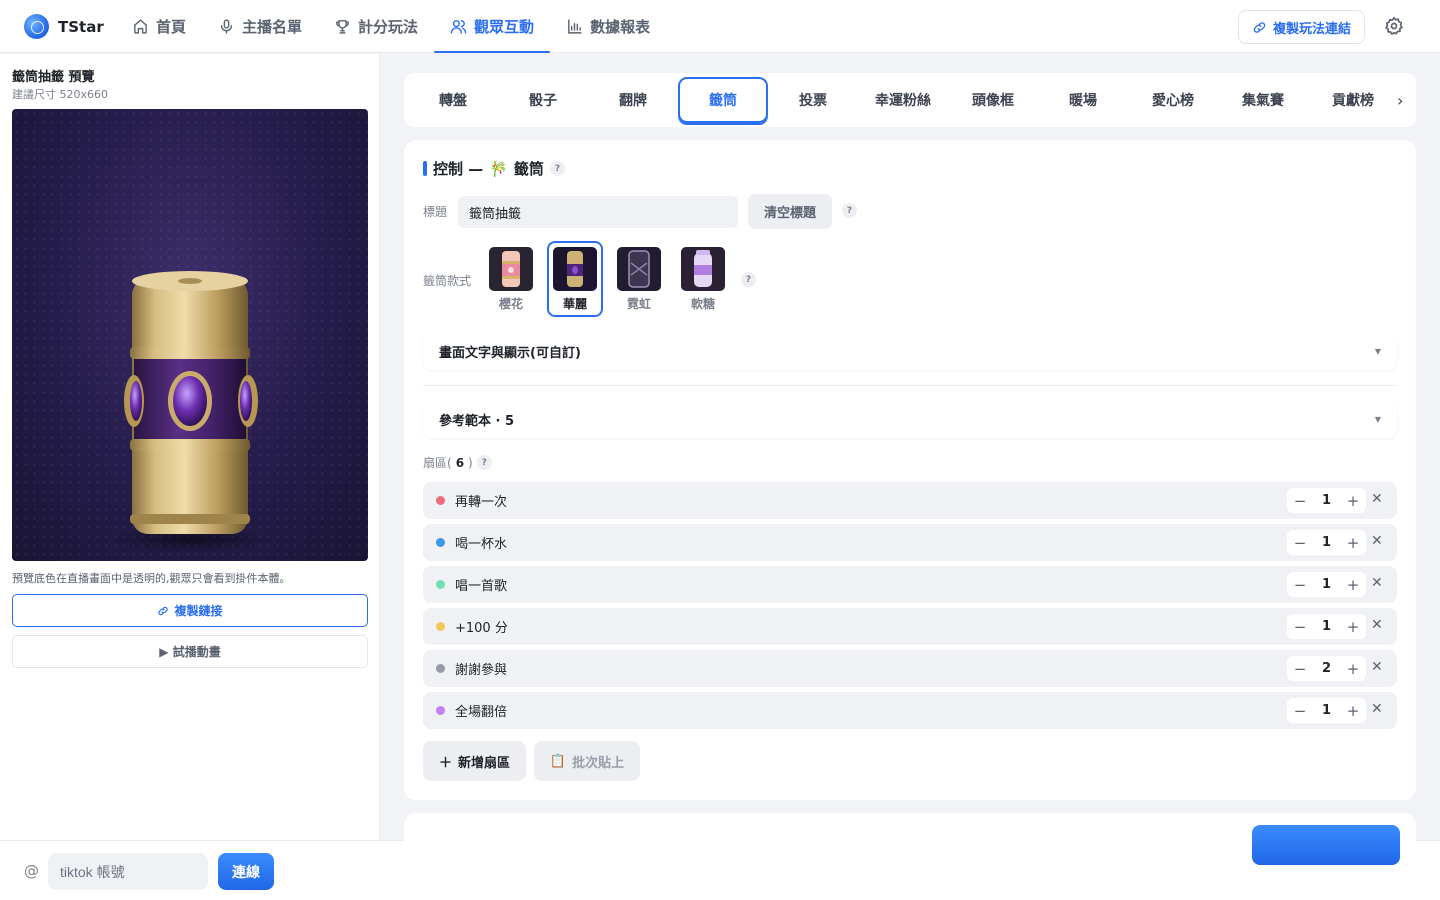  I want to click on preview-size-note: 建議尺寸 520x660, so click(60, 94).